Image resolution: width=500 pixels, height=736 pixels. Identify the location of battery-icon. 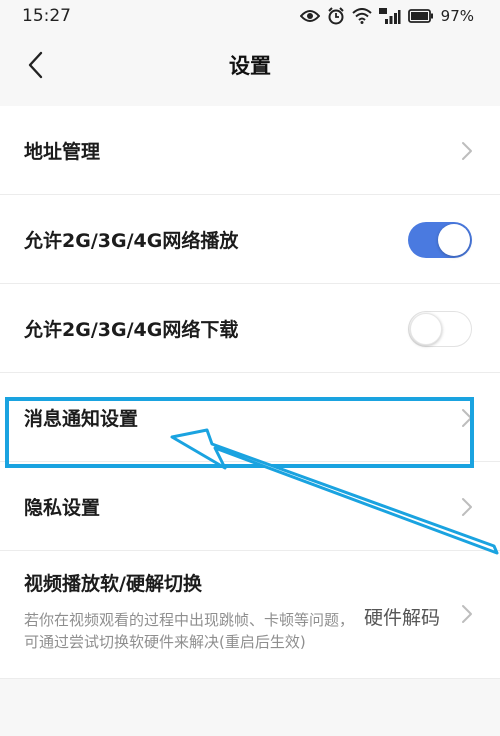
(420, 16).